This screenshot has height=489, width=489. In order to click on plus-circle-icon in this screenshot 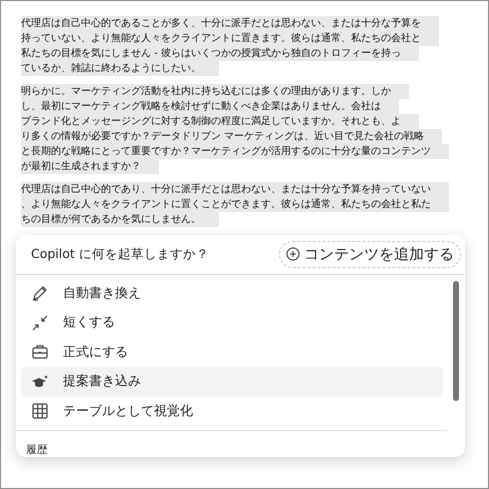, I will do `click(293, 254)`.